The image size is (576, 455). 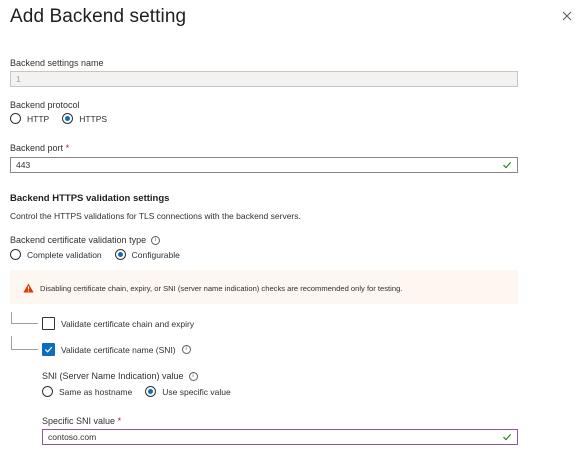 I want to click on sni-radio-group: Same as hostname Use specific value, so click(x=136, y=391).